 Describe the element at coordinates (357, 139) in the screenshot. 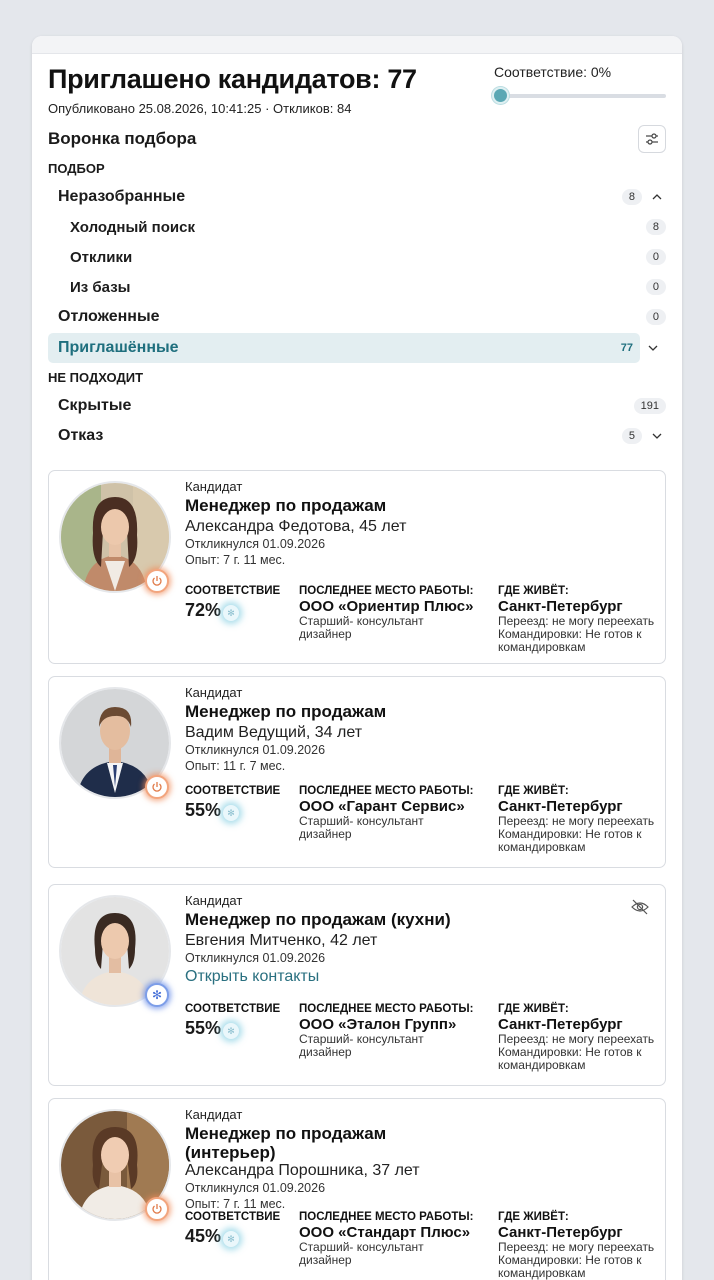

I see `funnel-header: Воронка подбора` at that location.